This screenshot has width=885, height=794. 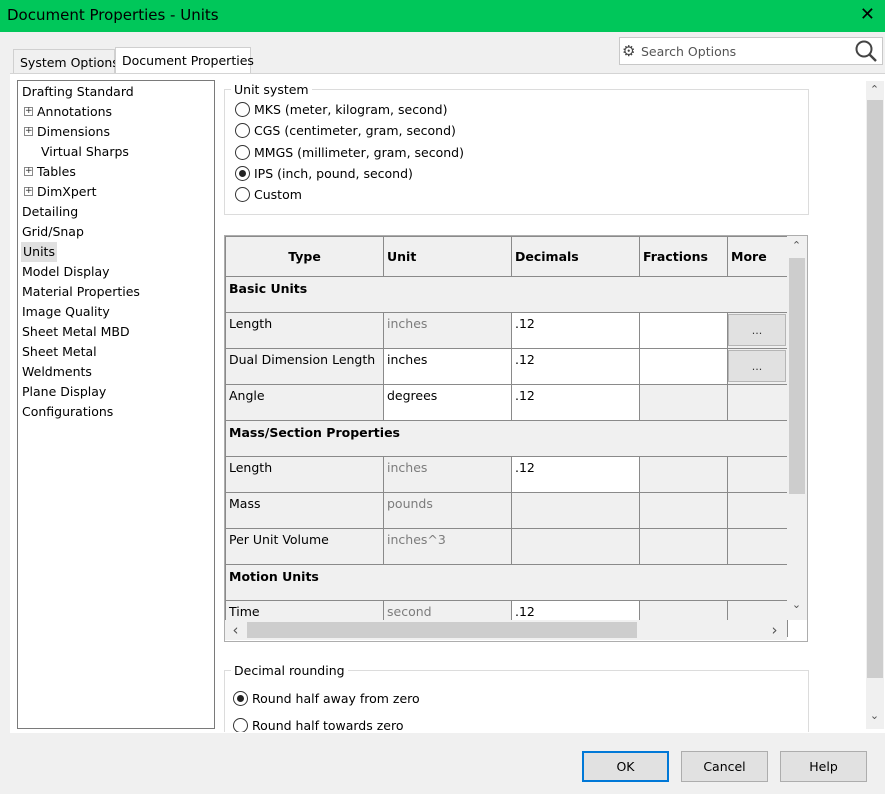 I want to click on header-more: More, so click(x=757, y=256).